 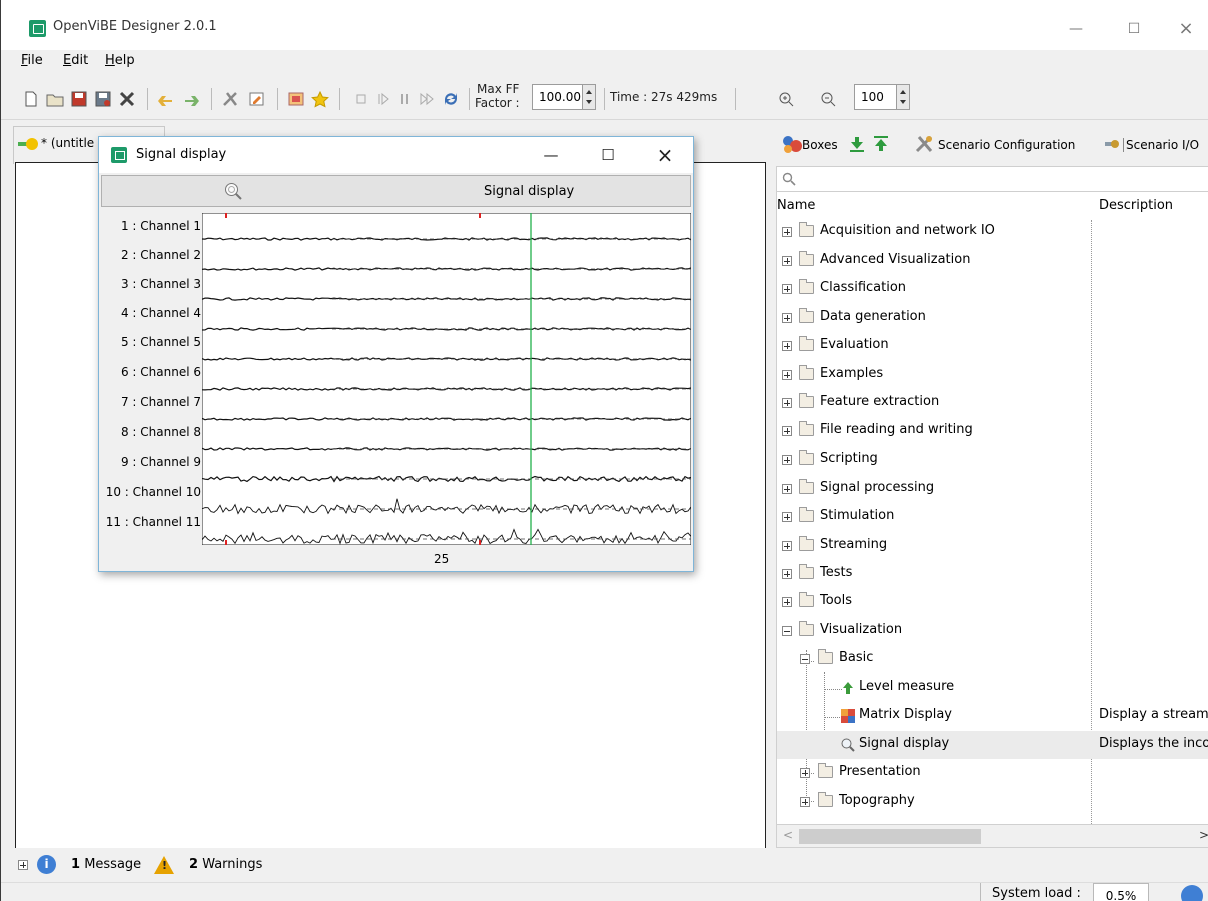 I want to click on tree-category-examples: Examples, so click(x=992, y=375).